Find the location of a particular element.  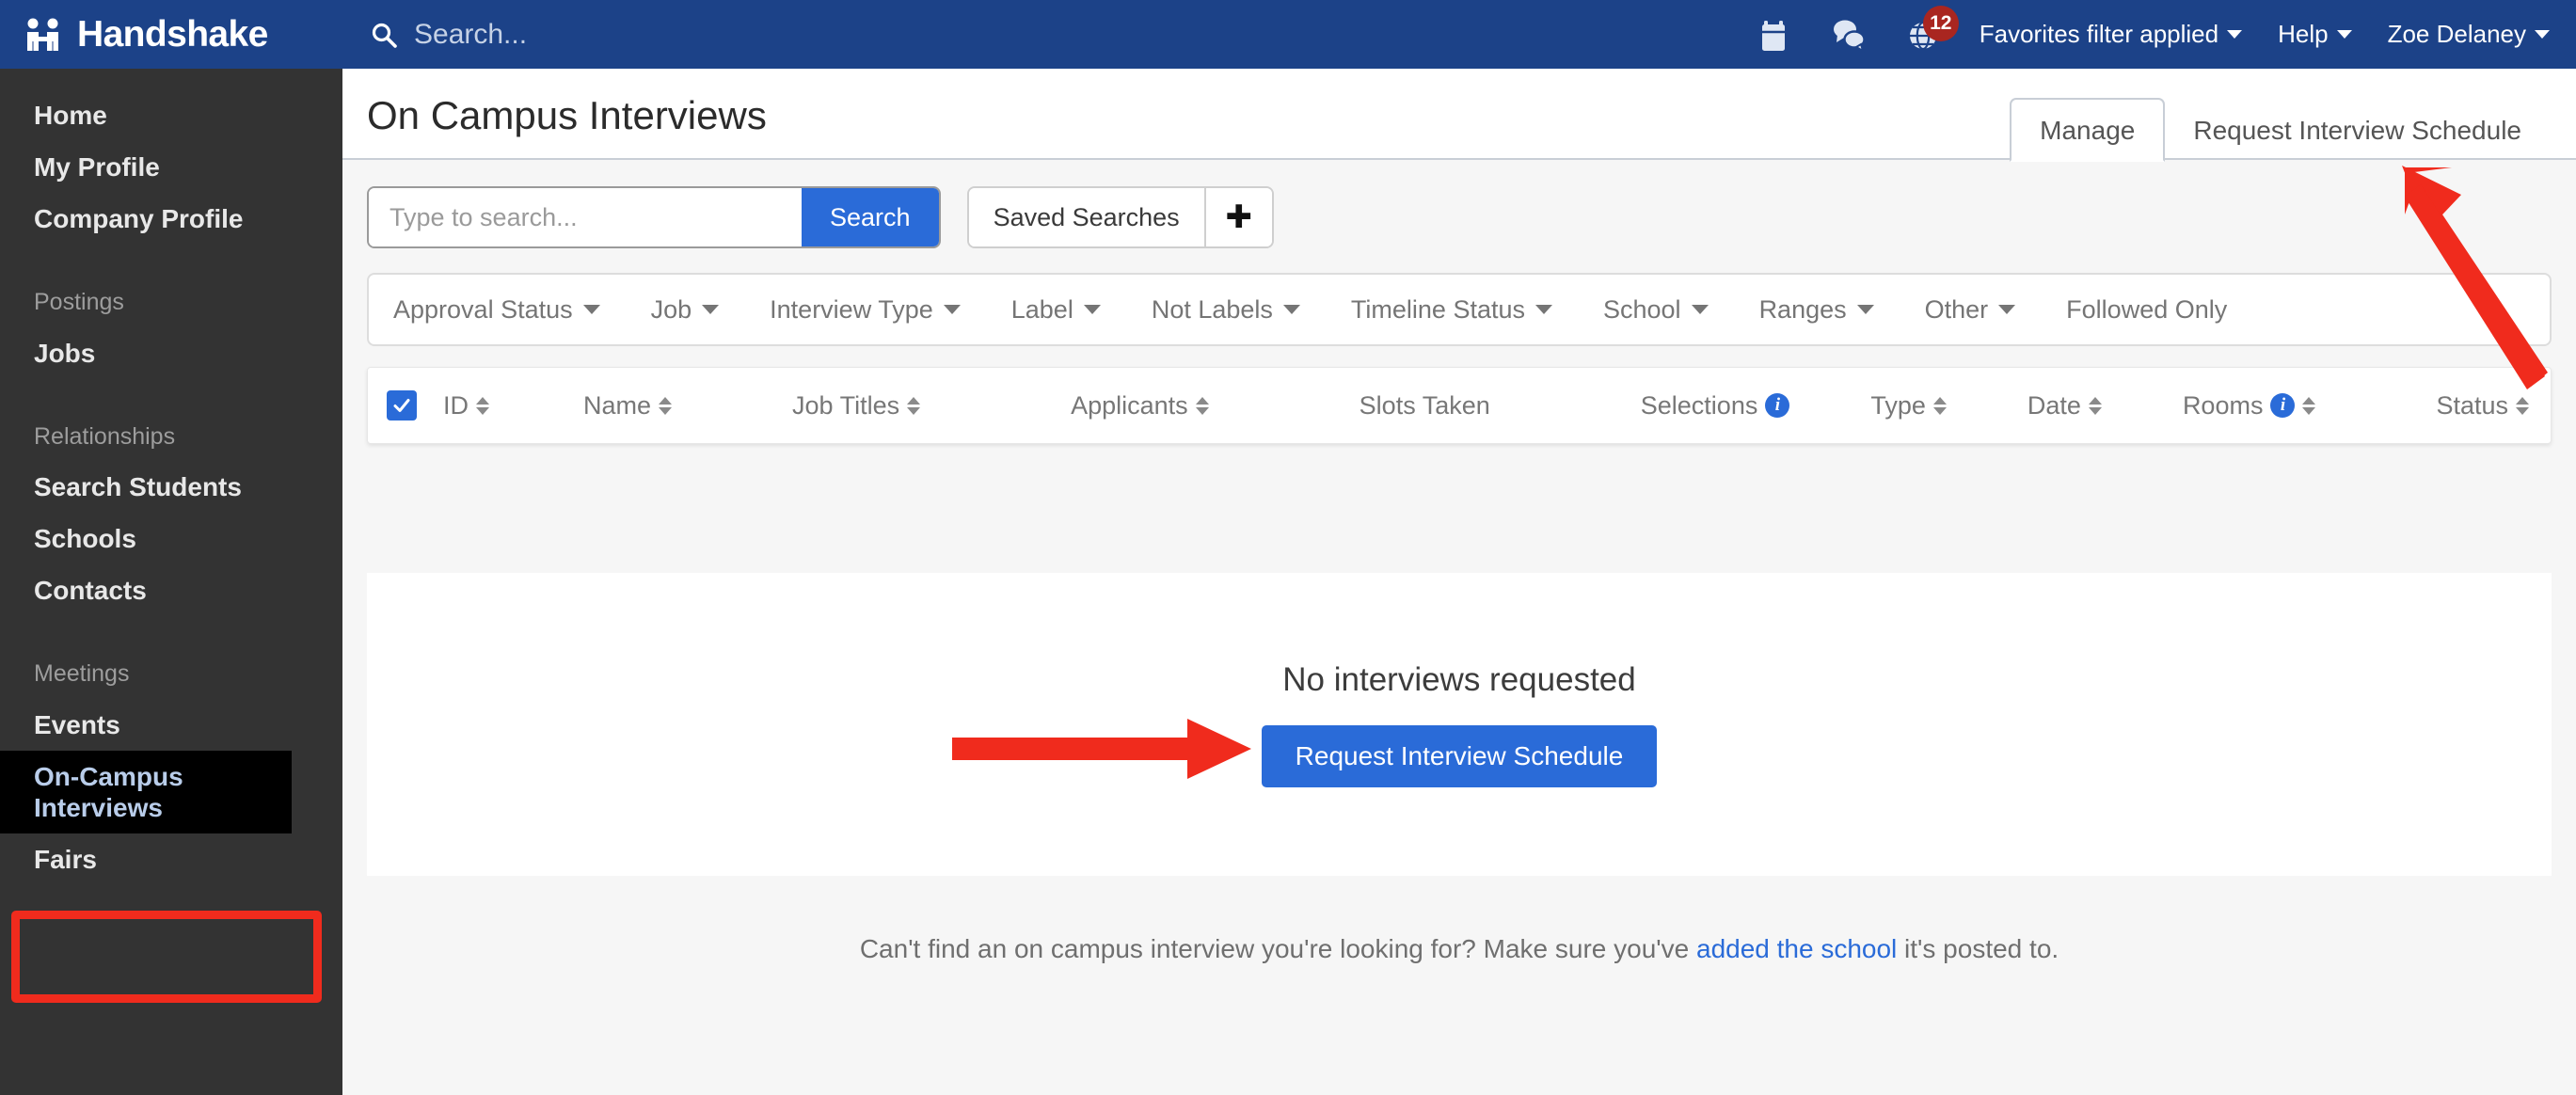

favorites-filter-menu: Favorites filter applied is located at coordinates (2111, 35).